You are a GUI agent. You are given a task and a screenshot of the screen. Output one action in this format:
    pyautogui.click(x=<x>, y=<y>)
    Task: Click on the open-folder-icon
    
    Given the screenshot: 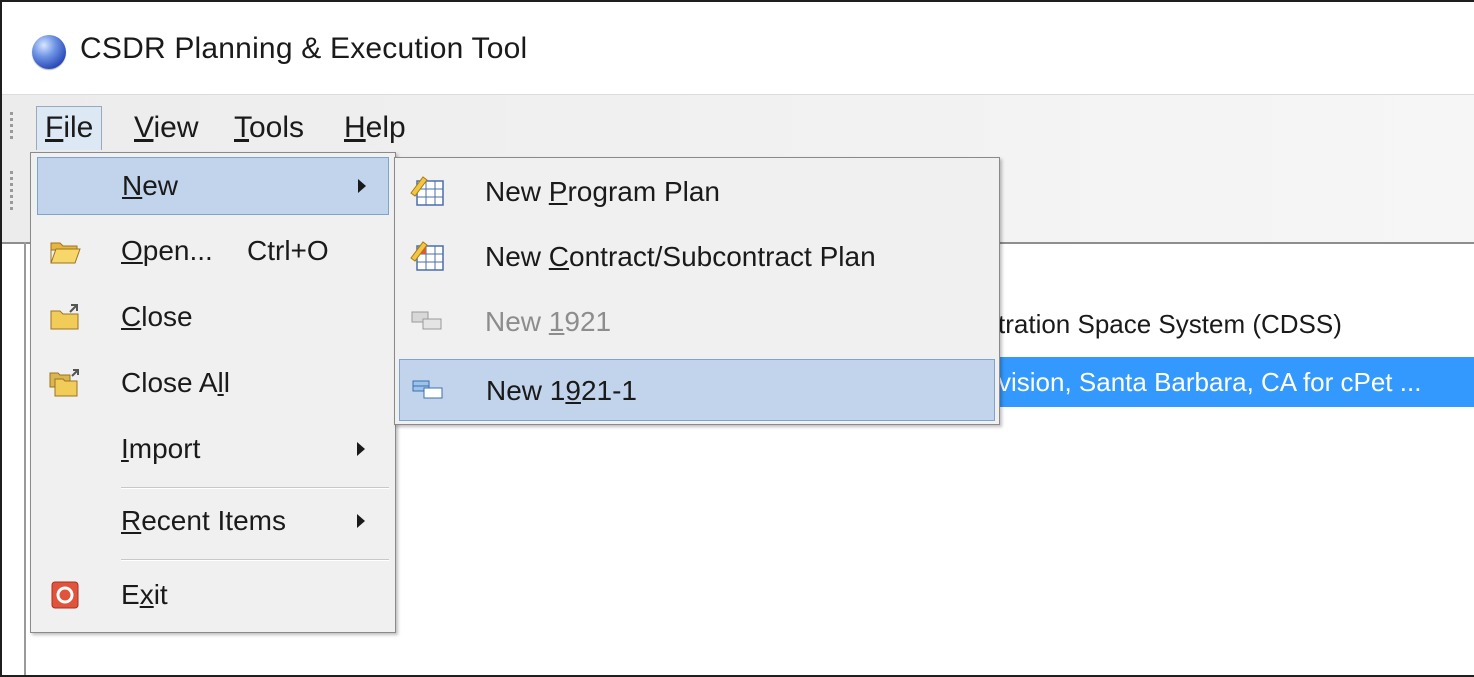 What is the action you would take?
    pyautogui.click(x=65, y=253)
    